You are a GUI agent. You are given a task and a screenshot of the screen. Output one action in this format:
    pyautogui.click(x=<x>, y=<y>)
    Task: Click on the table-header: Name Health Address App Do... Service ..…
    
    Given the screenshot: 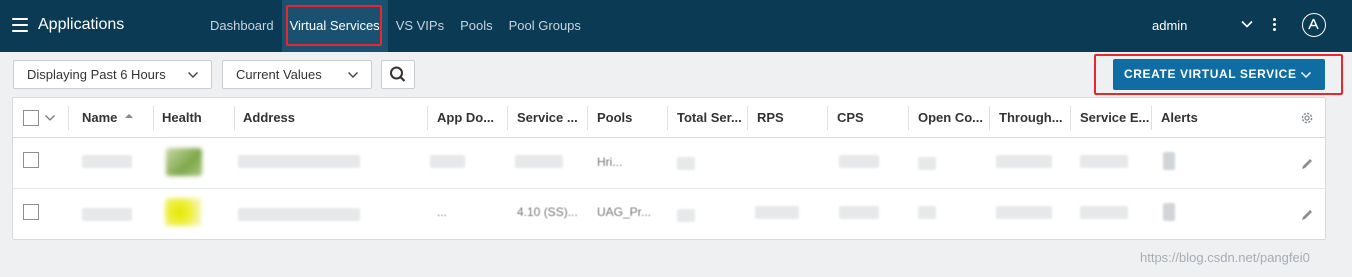 What is the action you would take?
    pyautogui.click(x=669, y=118)
    